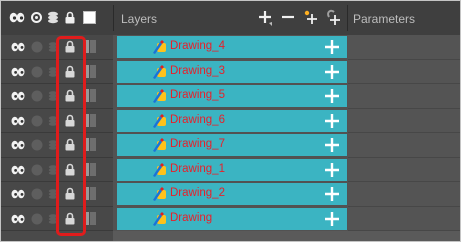  What do you see at coordinates (232, 96) in the screenshot?
I see `layer-name-cell: Drawing_5` at bounding box center [232, 96].